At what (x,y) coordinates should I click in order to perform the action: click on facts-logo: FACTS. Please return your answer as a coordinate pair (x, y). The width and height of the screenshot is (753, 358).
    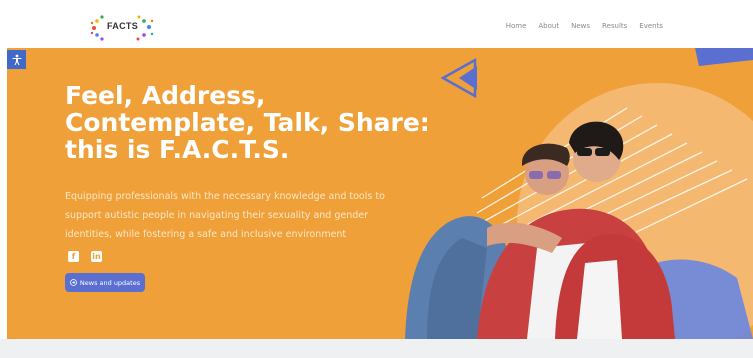
    Looking at the image, I should click on (123, 28).